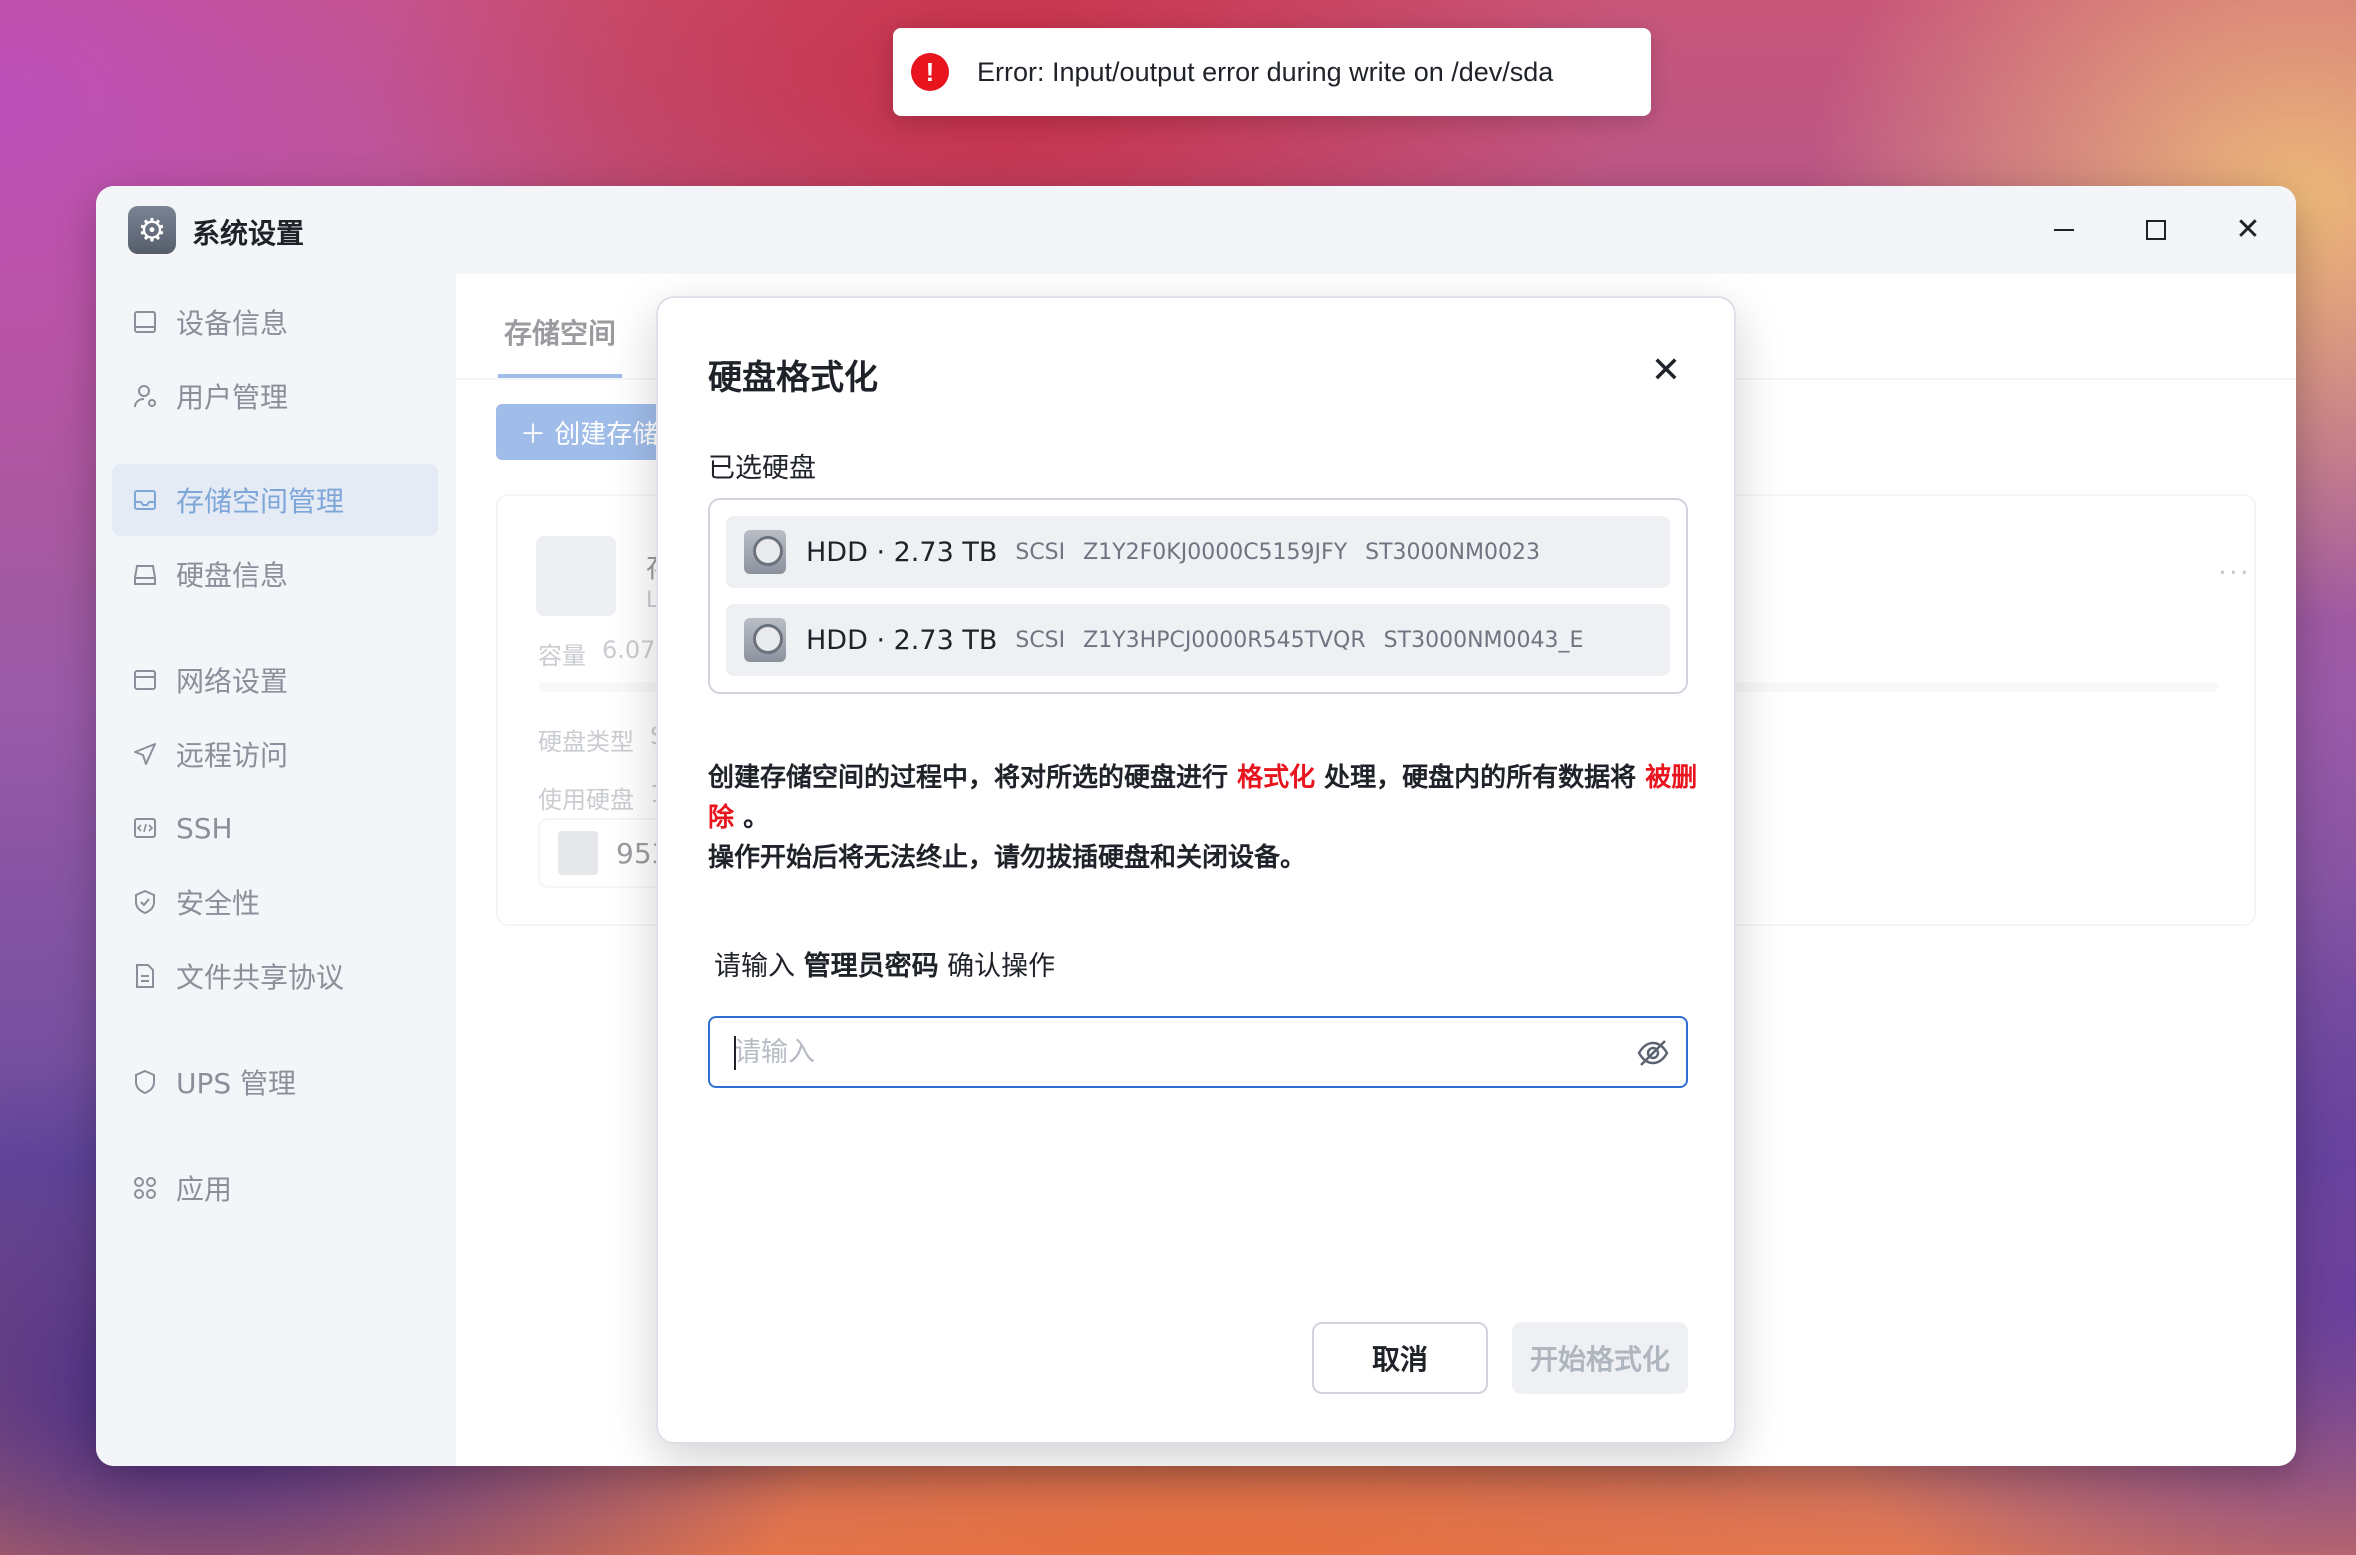 The height and width of the screenshot is (1555, 2356). I want to click on dialog-title: 硬盘格式化, so click(793, 378).